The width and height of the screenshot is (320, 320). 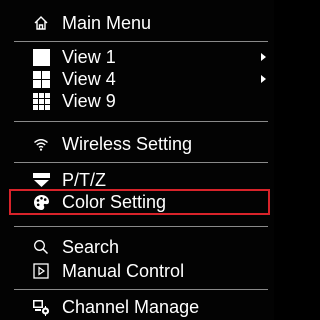 I want to click on menu-item-label: View 9, so click(x=89, y=101).